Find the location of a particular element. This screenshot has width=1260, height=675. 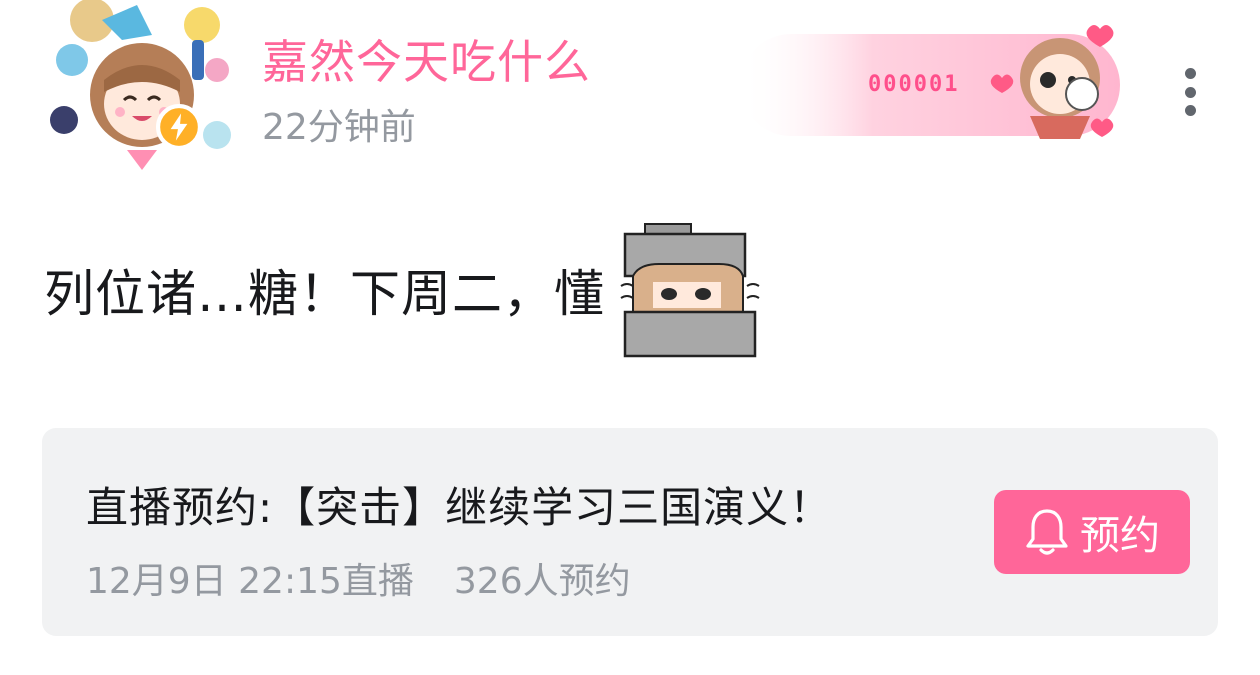

username: 嘉然今天吃什么 is located at coordinates (426, 59).